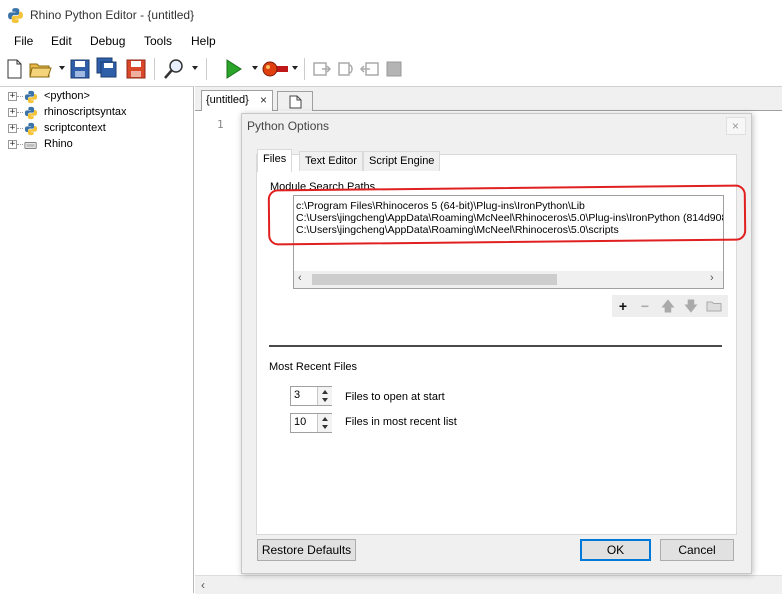 The image size is (782, 594). I want to click on step-over-icon, so click(346, 69).